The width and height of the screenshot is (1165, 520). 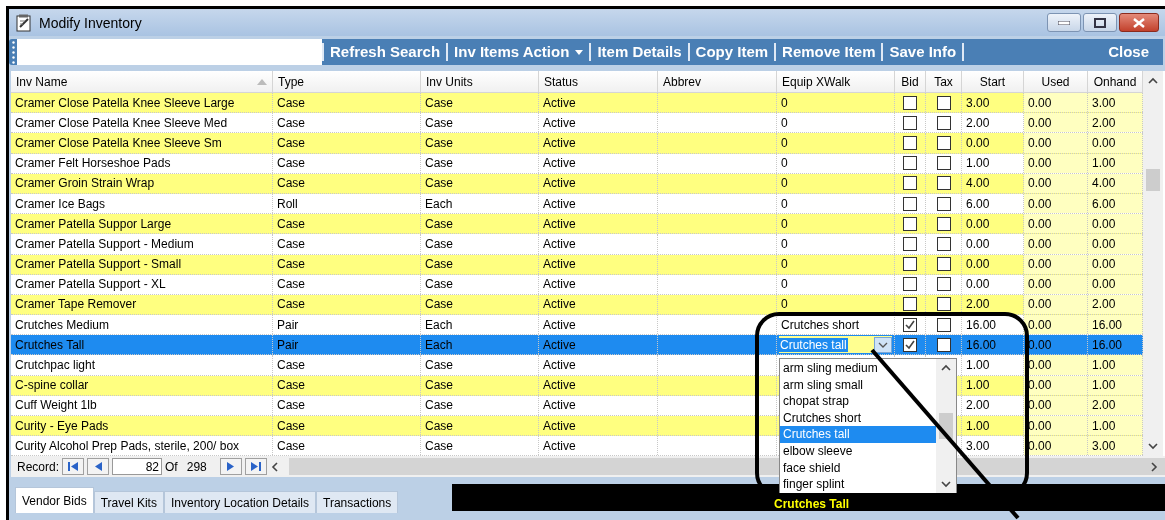 I want to click on table-row: Cramer Patella Suppor Large Case Case Active 0 0.00 0.00 0.00, so click(x=577, y=224).